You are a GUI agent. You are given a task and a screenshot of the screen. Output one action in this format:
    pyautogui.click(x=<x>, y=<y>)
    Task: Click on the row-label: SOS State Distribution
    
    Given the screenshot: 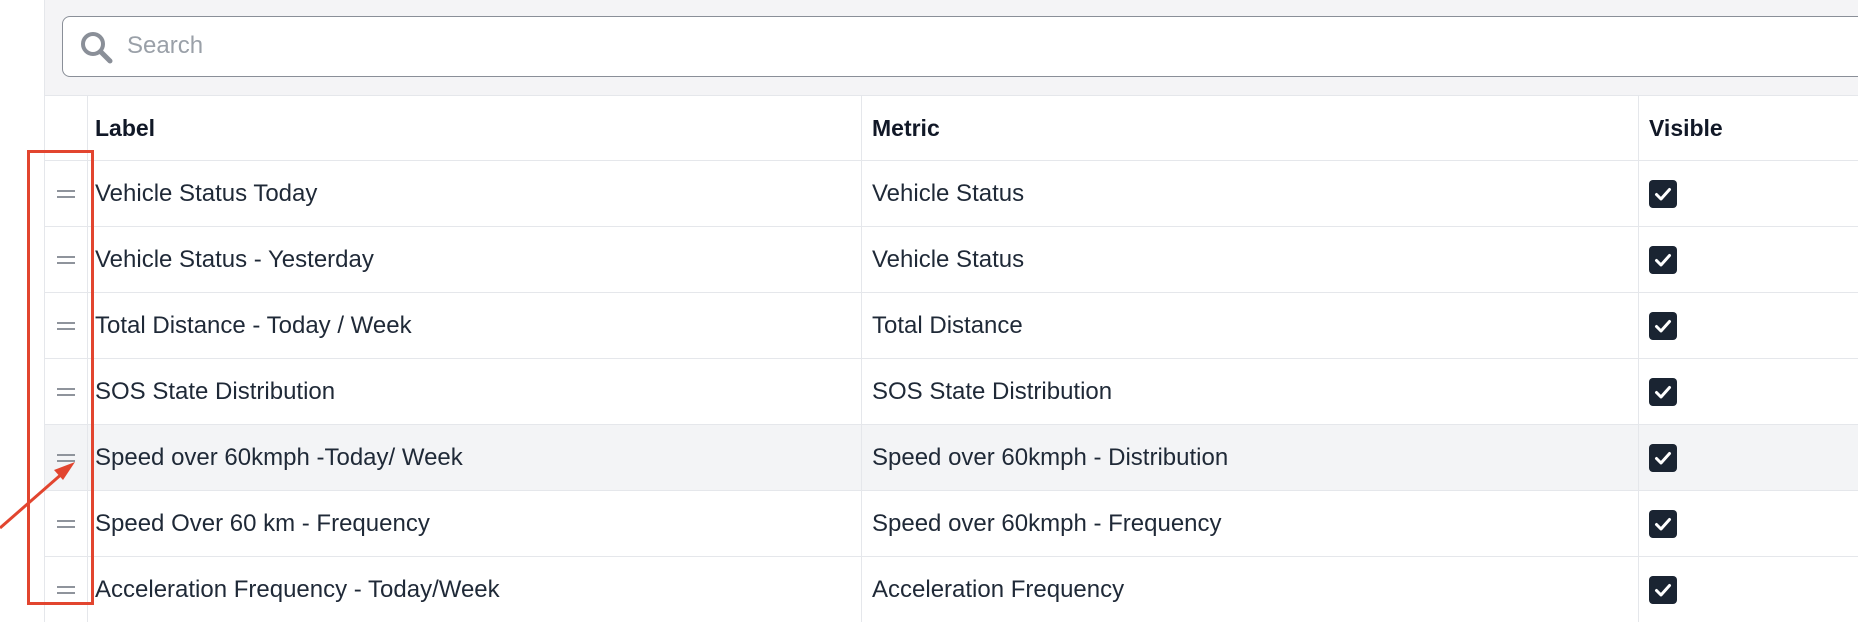 What is the action you would take?
    pyautogui.click(x=215, y=391)
    